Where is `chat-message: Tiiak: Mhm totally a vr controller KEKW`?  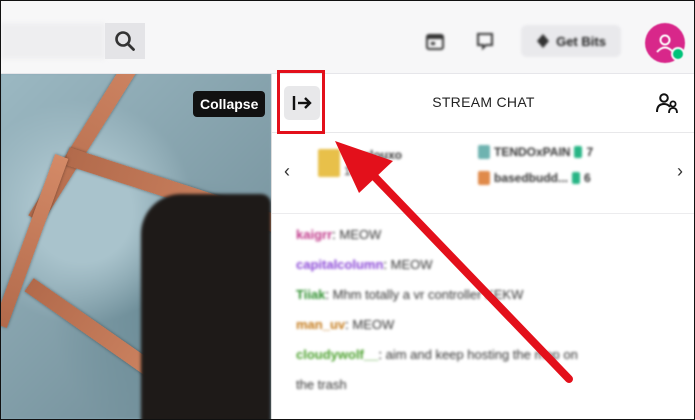
chat-message: Tiiak: Mhm totally a vr controller KEKW is located at coordinates (410, 294).